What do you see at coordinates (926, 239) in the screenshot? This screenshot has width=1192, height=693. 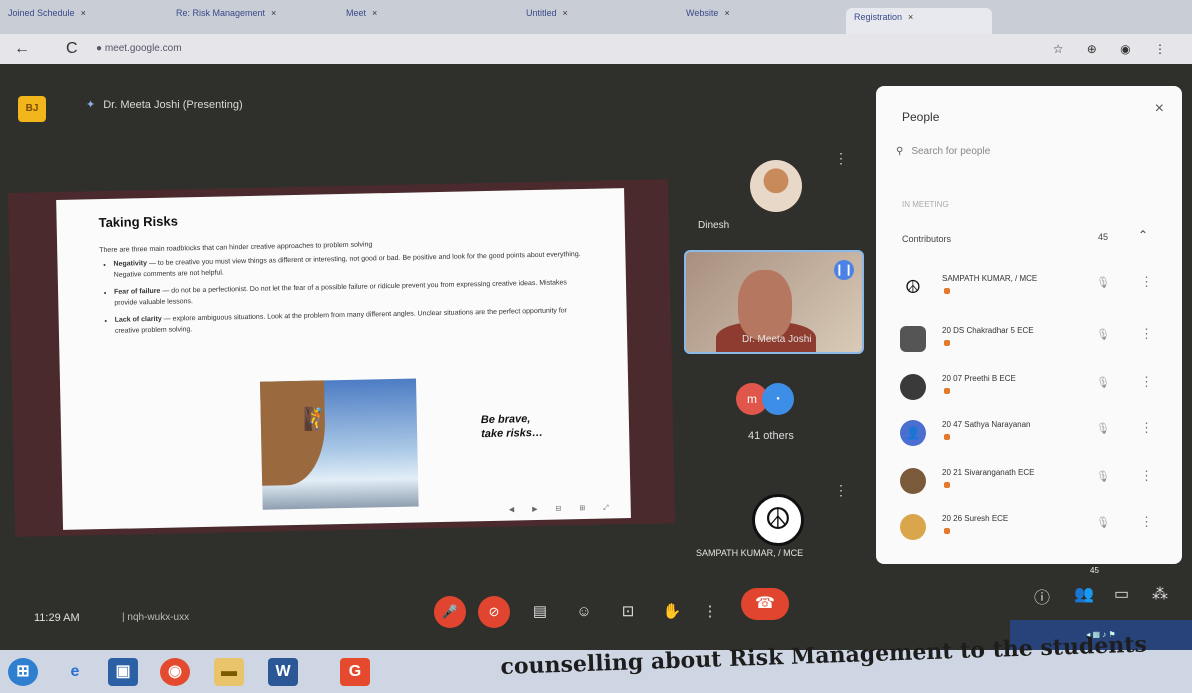 I see `contributors-label: Contributors` at bounding box center [926, 239].